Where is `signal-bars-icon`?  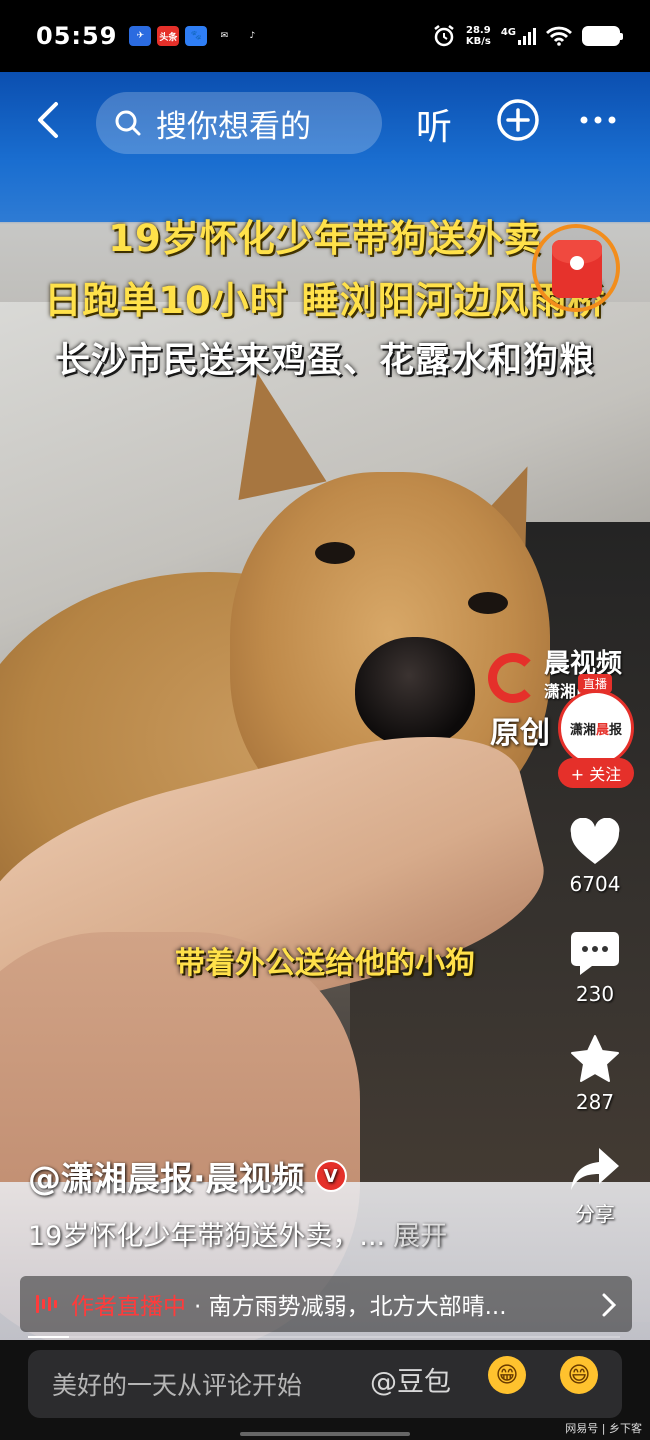 signal-bars-icon is located at coordinates (527, 36).